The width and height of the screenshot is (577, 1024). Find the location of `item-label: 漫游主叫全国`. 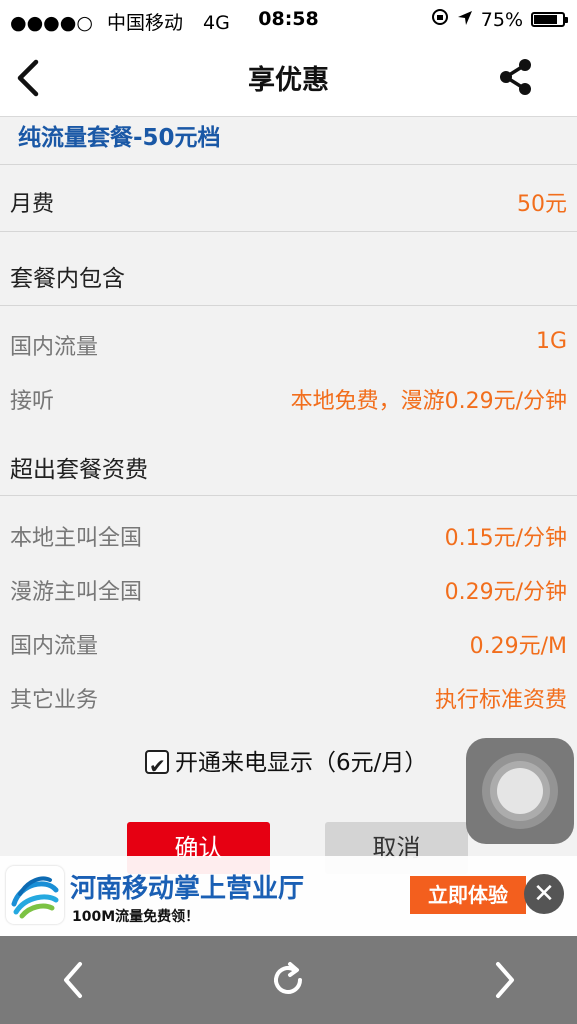

item-label: 漫游主叫全国 is located at coordinates (76, 592).